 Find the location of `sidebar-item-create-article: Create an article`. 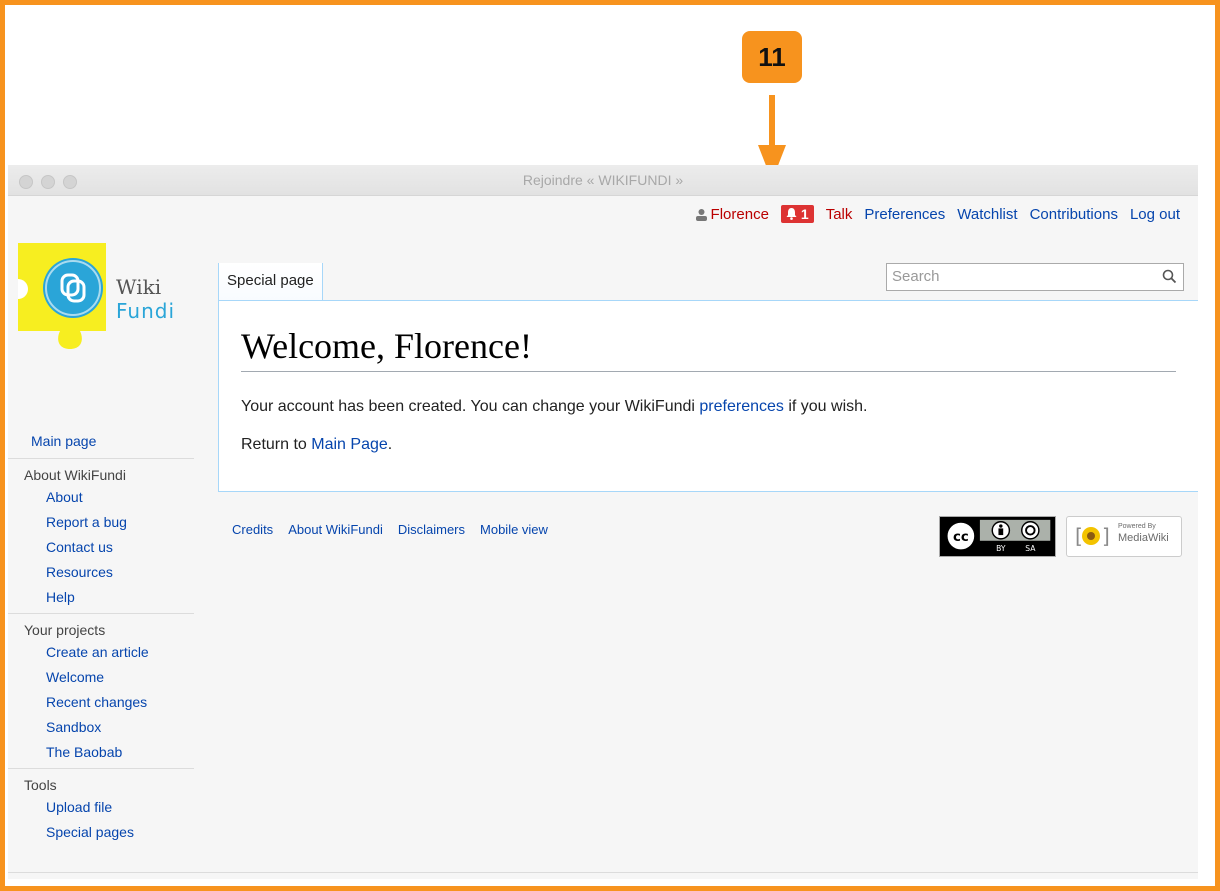

sidebar-item-create-article: Create an article is located at coordinates (120, 652).